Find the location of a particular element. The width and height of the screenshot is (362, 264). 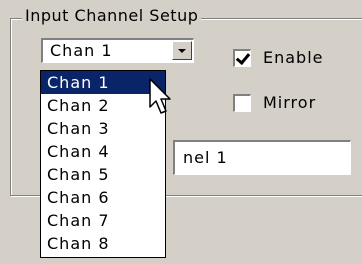

combobox-dropdown-button is located at coordinates (182, 50).